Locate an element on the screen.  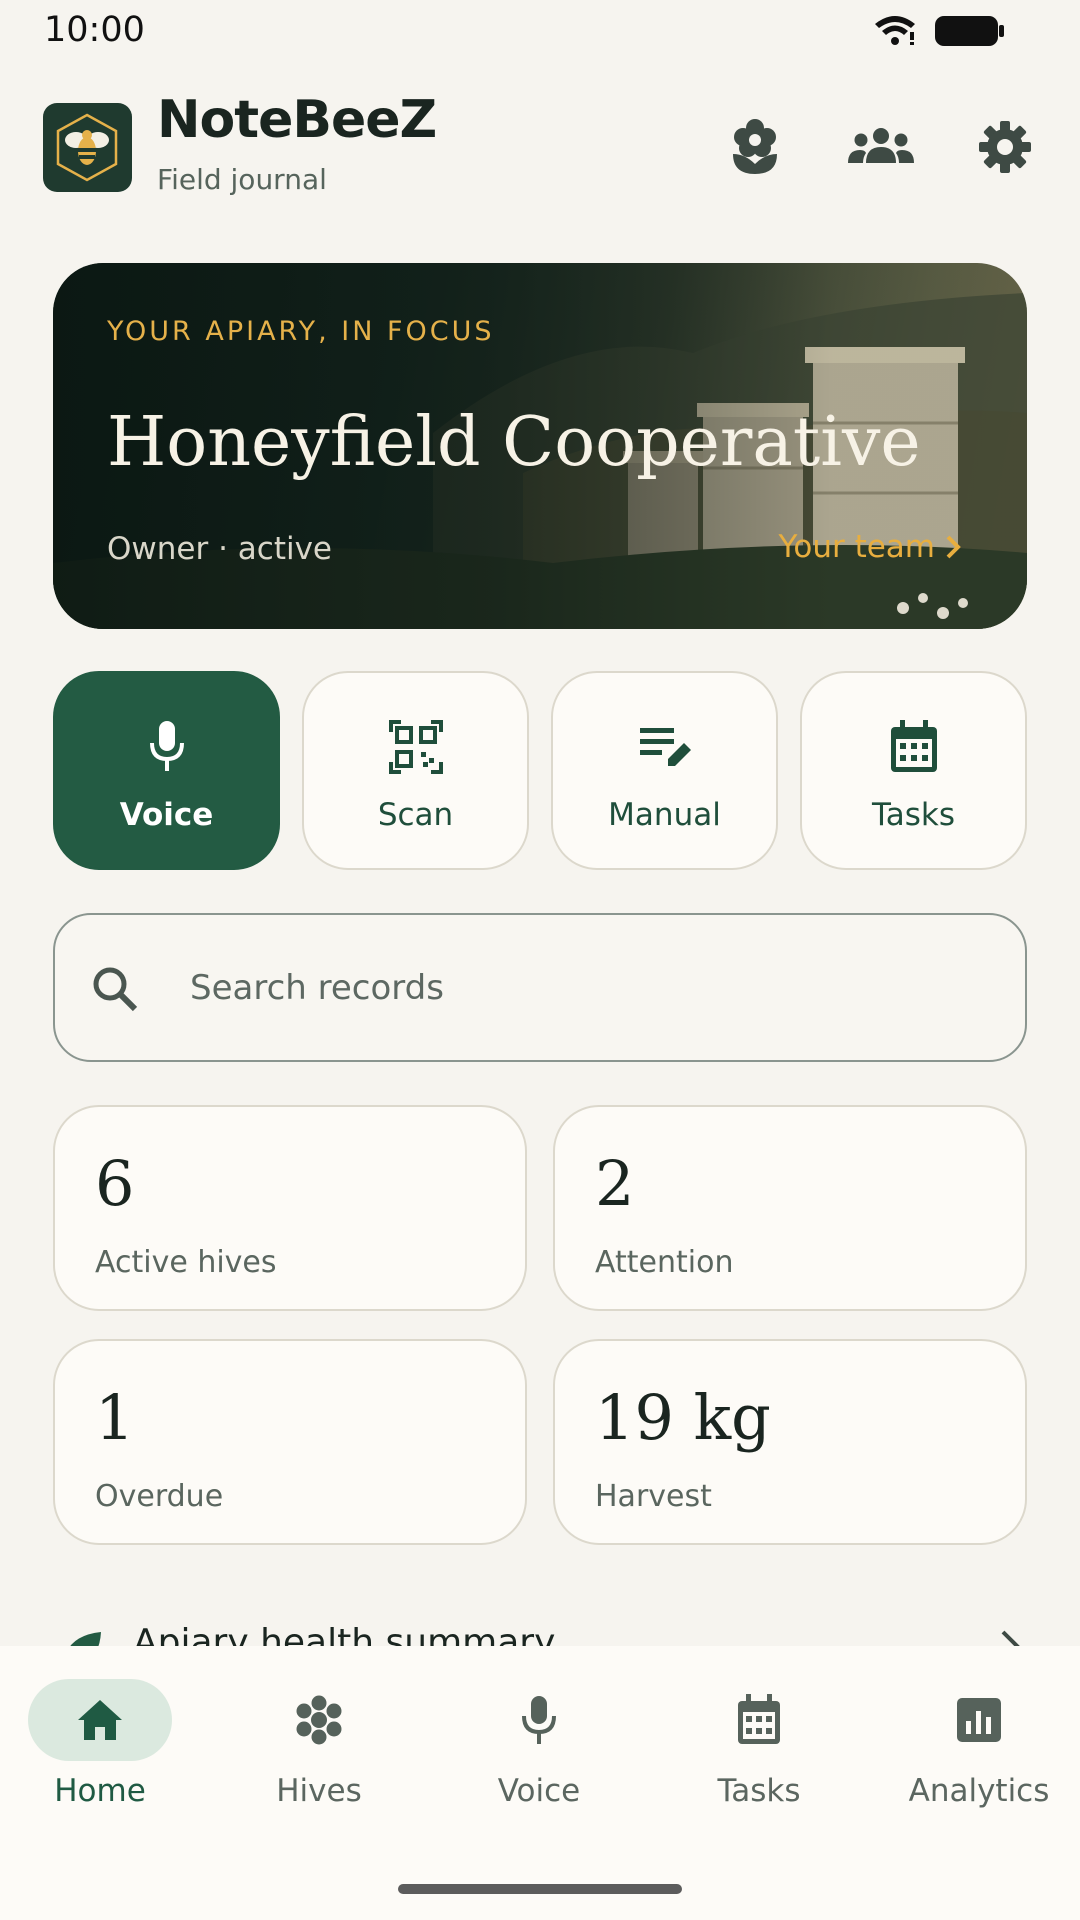
app-title: NoteBeeZ is located at coordinates (297, 120).